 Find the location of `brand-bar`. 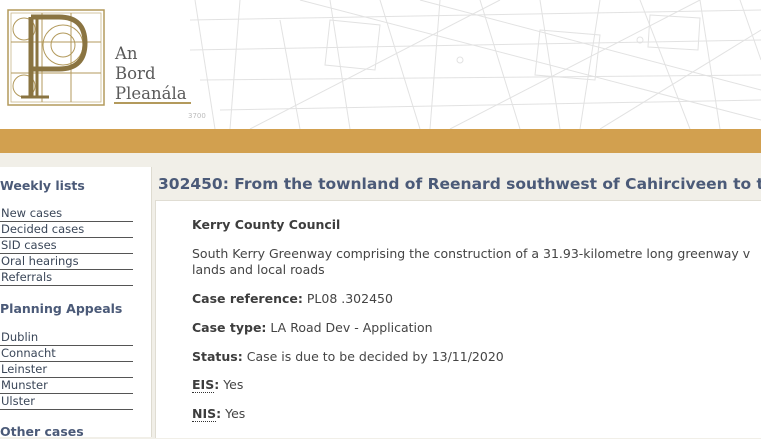

brand-bar is located at coordinates (380, 141).